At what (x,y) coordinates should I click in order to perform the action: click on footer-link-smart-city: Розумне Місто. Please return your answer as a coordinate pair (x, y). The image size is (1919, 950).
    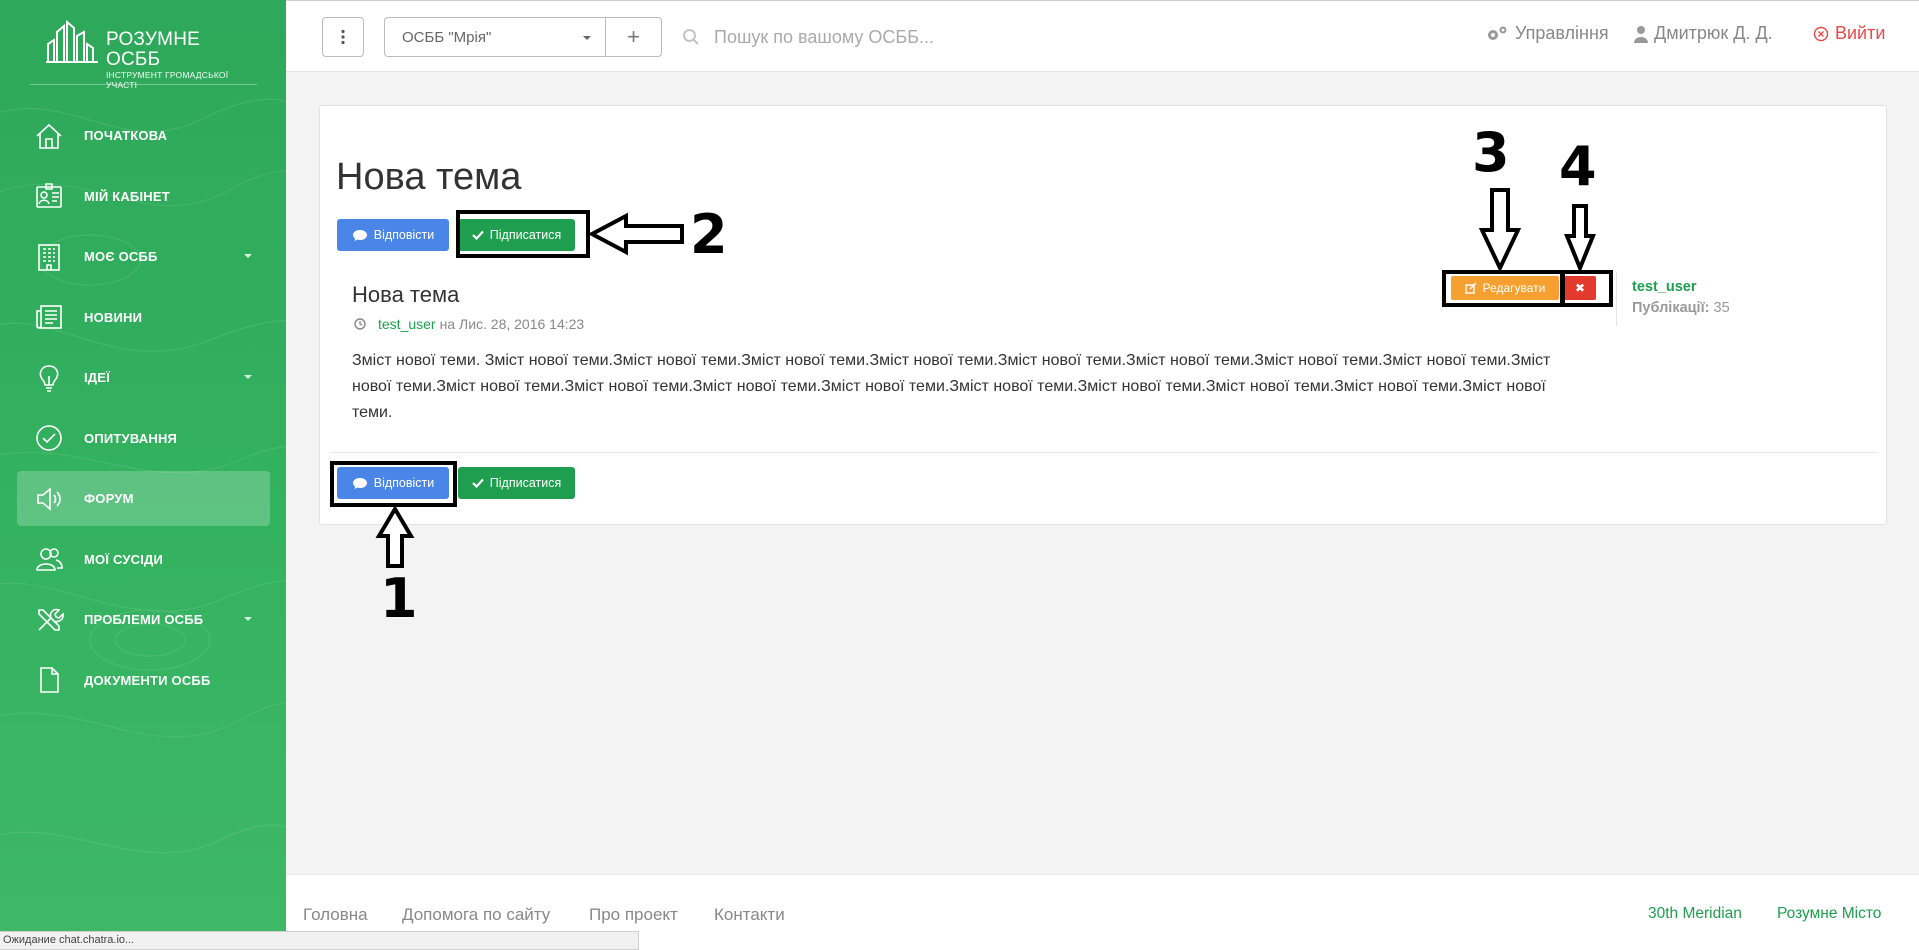
    Looking at the image, I should click on (1829, 914).